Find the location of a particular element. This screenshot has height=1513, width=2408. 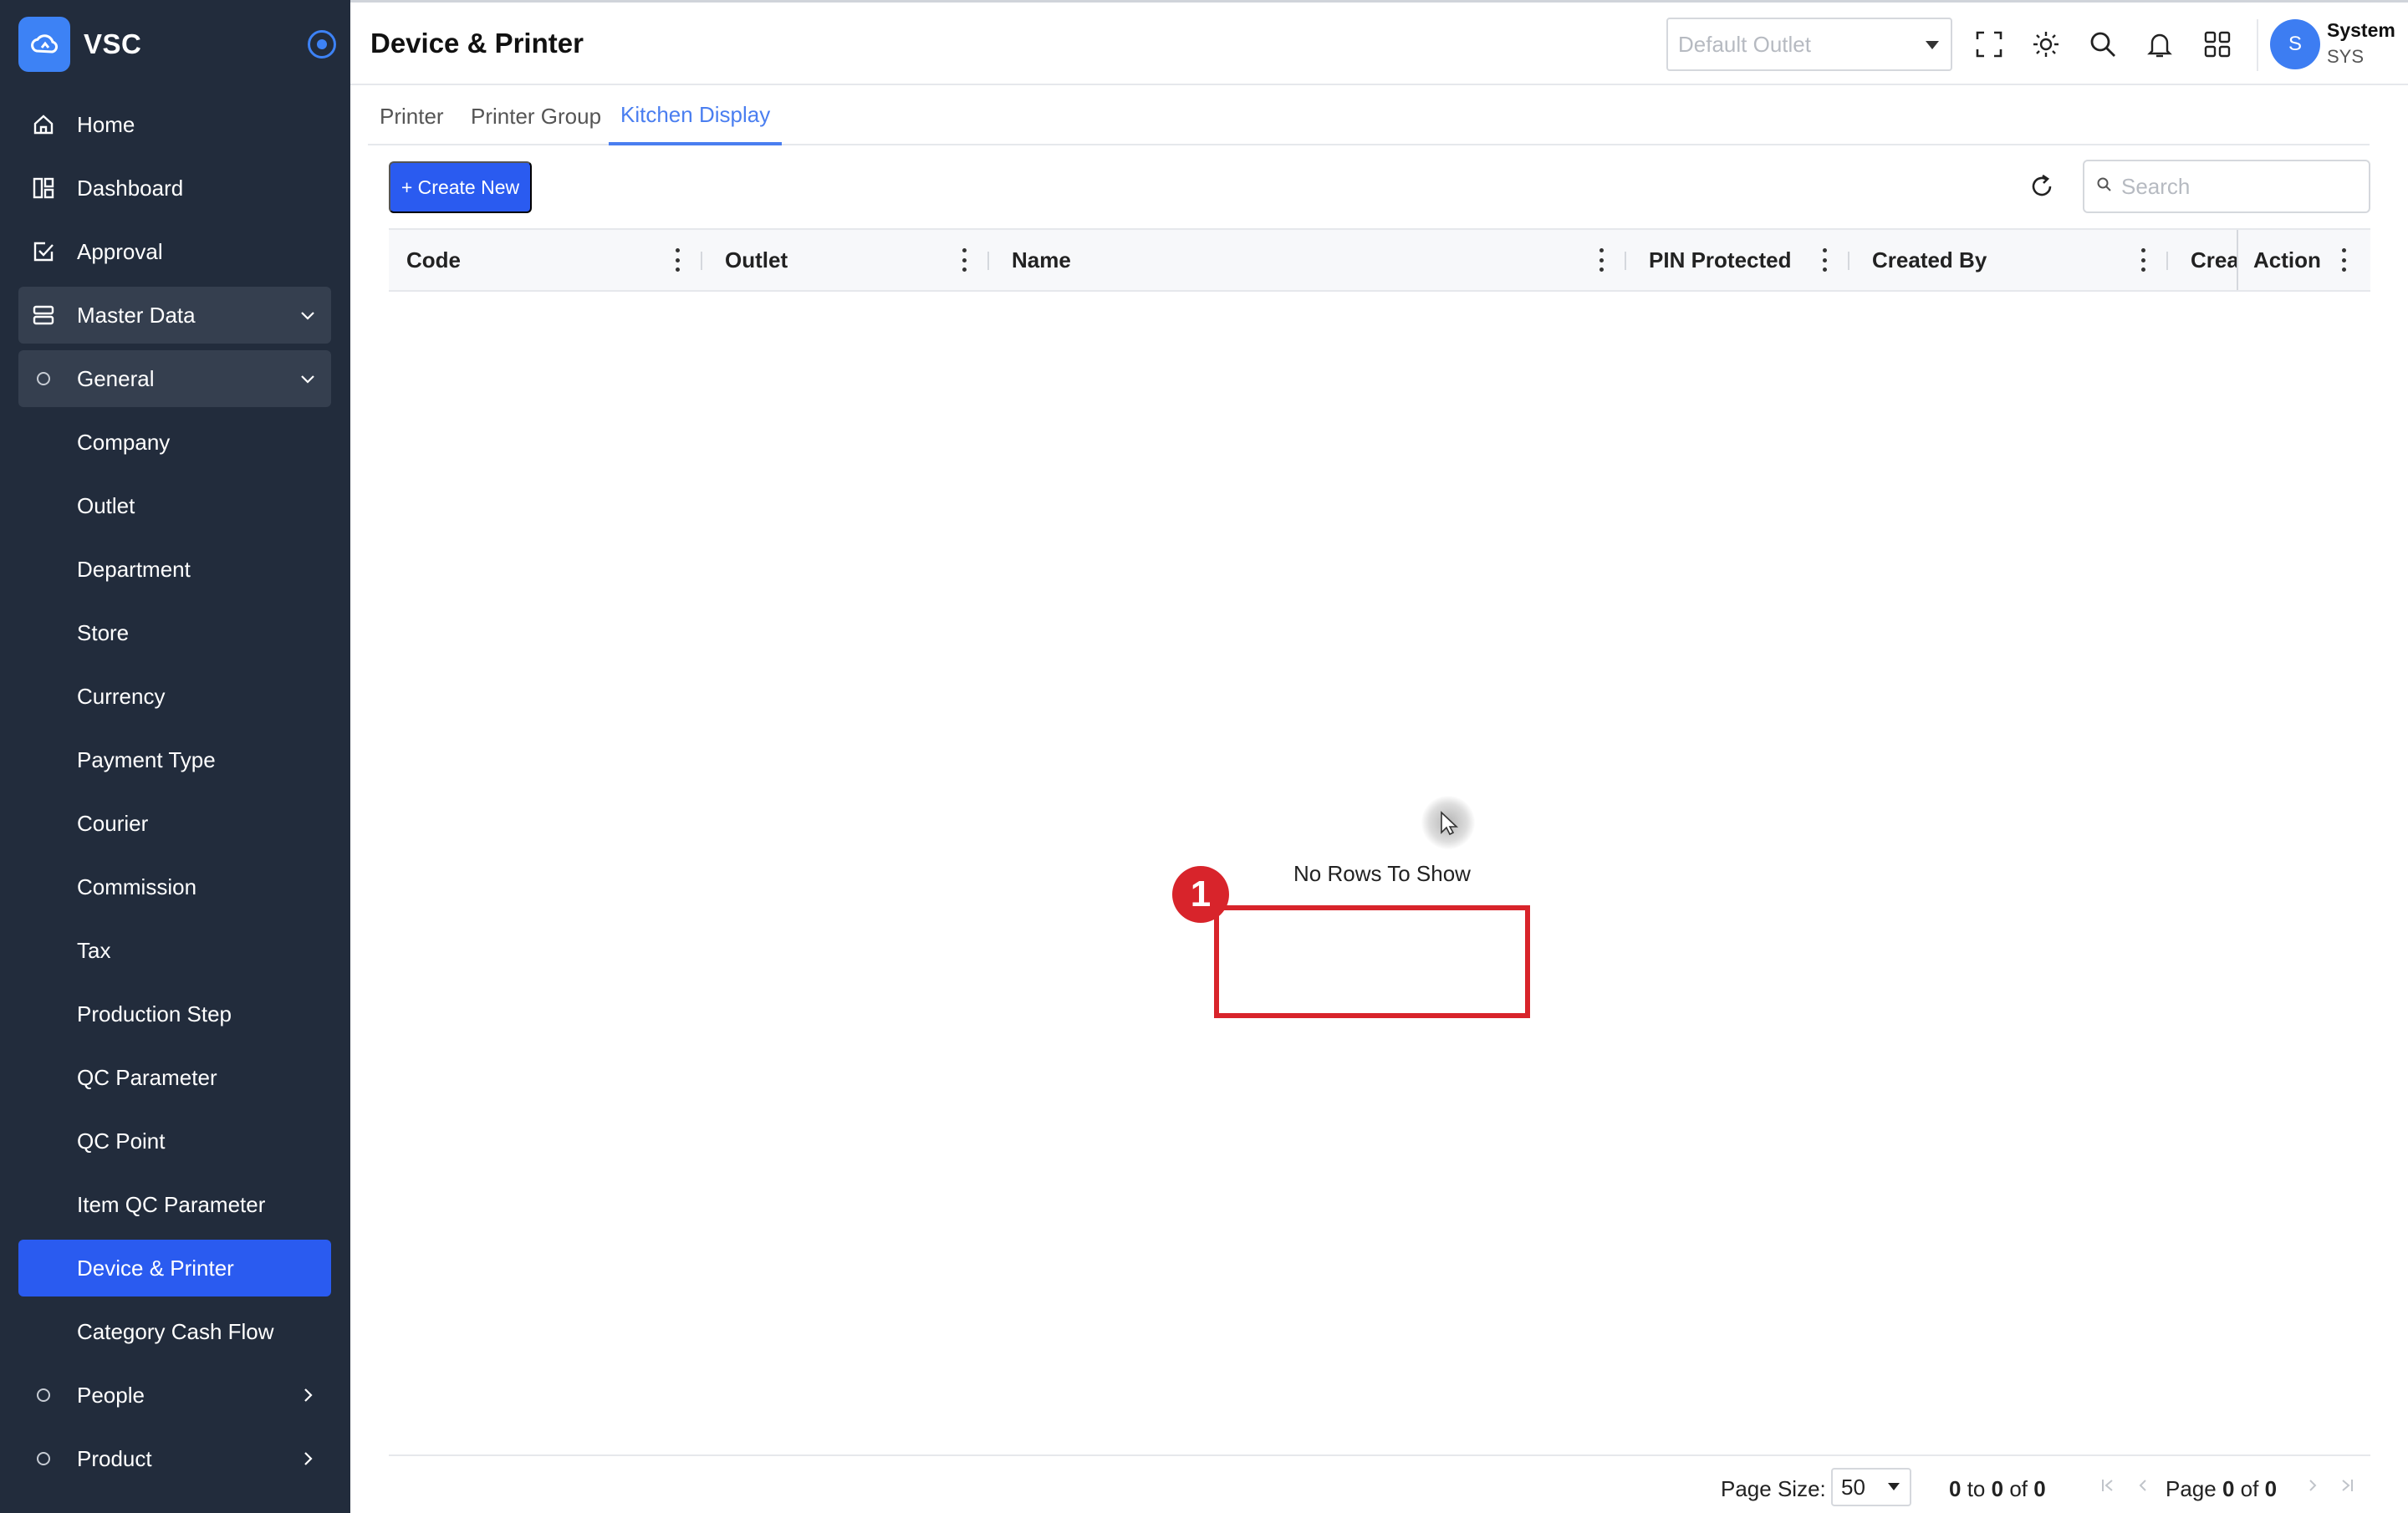

sidebar-item-label: QC Point is located at coordinates (122, 1141).